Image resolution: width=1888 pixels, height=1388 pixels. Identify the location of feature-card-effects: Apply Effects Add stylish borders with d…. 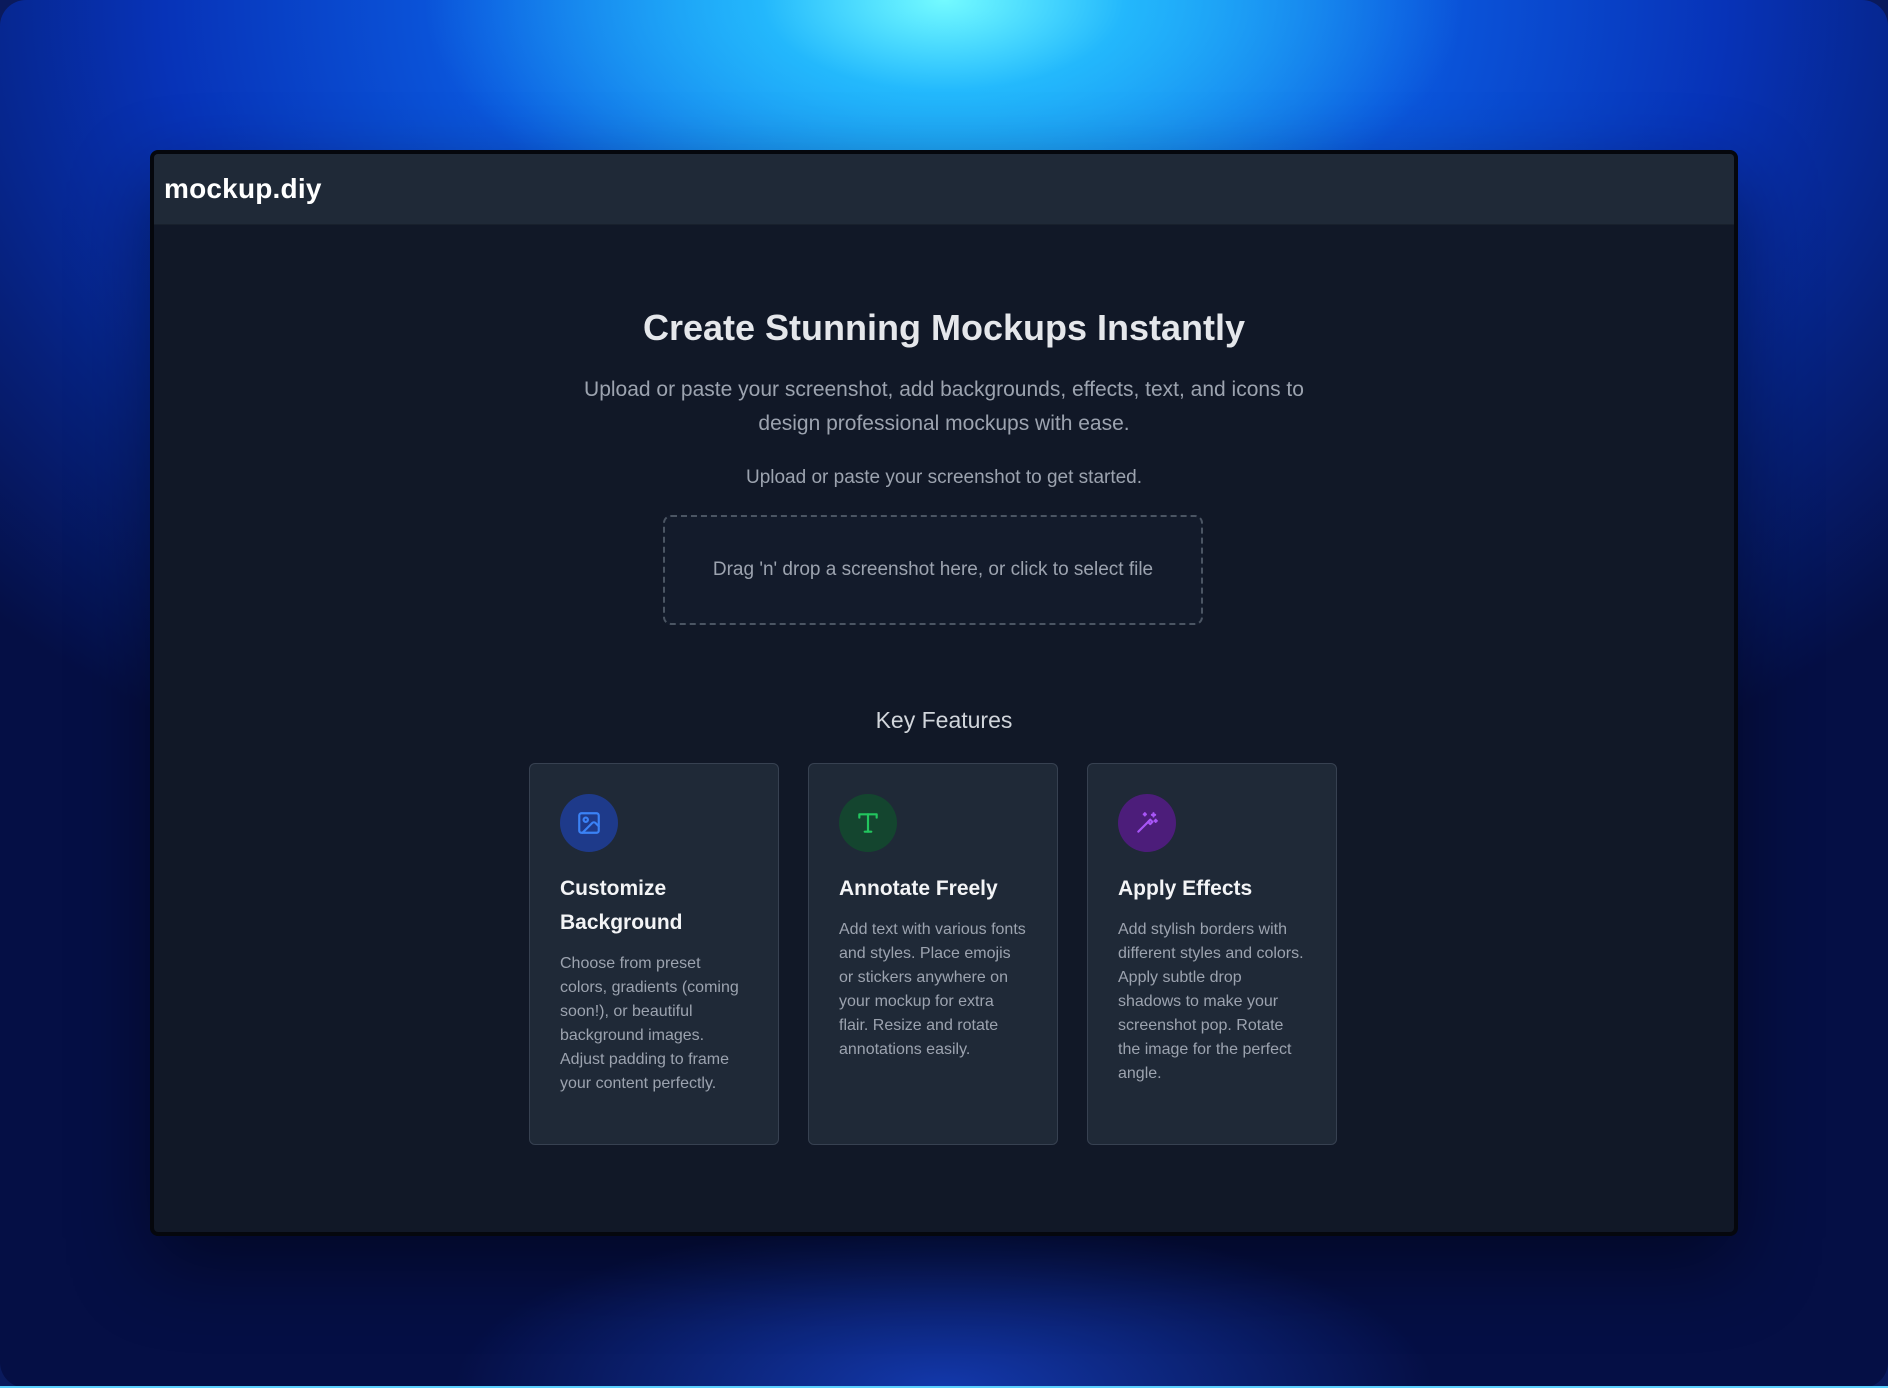
(1212, 954).